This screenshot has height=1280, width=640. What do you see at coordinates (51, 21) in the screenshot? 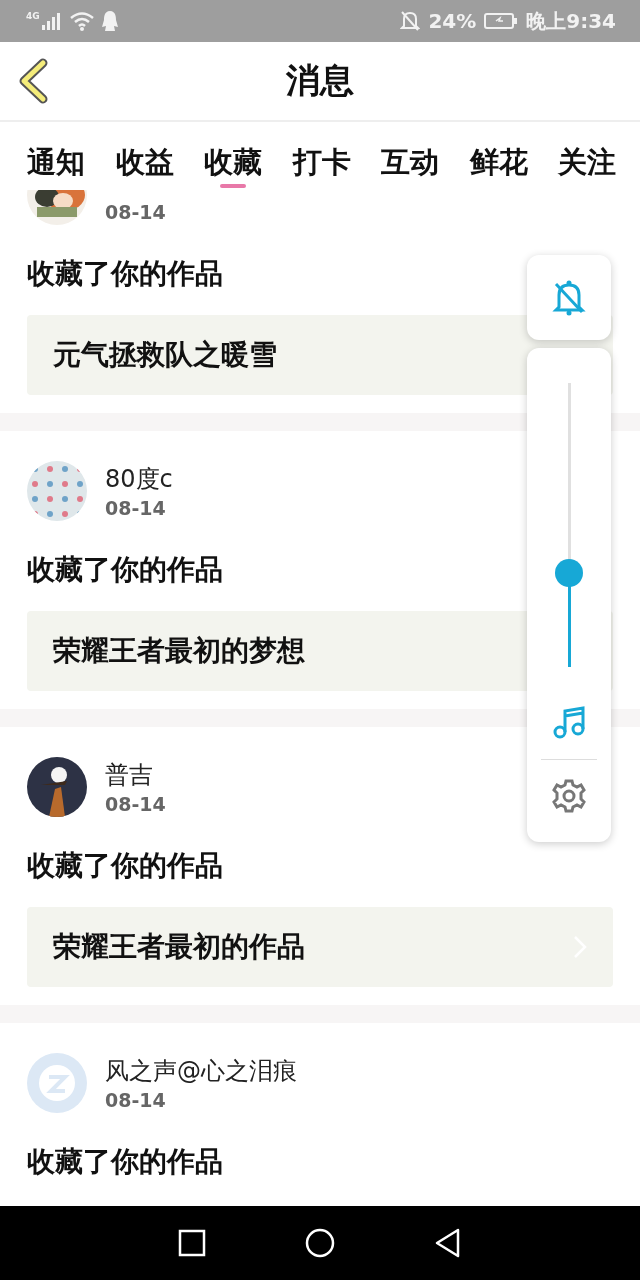
I see `signal-icon` at bounding box center [51, 21].